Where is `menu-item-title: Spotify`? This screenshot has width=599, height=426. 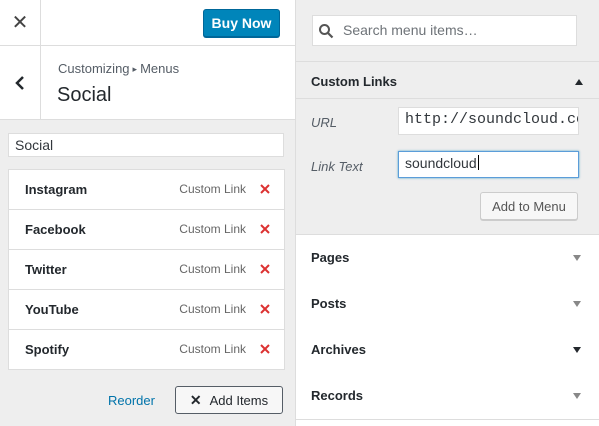 menu-item-title: Spotify is located at coordinates (47, 349).